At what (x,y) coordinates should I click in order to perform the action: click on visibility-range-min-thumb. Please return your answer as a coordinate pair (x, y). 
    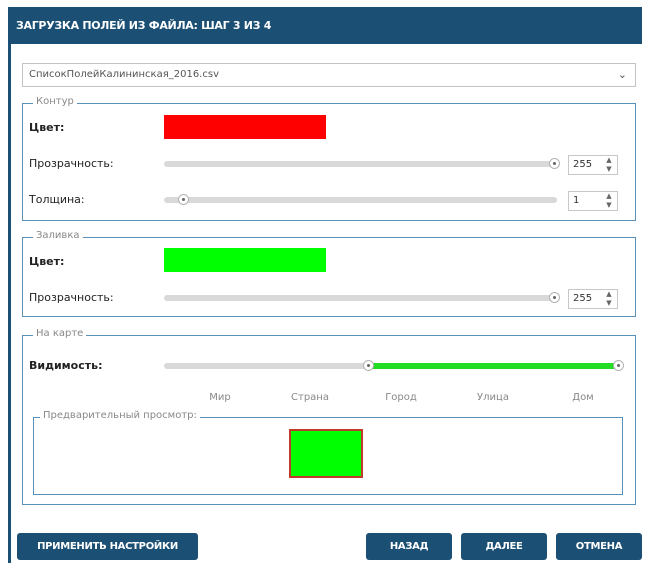
    Looking at the image, I should click on (368, 365).